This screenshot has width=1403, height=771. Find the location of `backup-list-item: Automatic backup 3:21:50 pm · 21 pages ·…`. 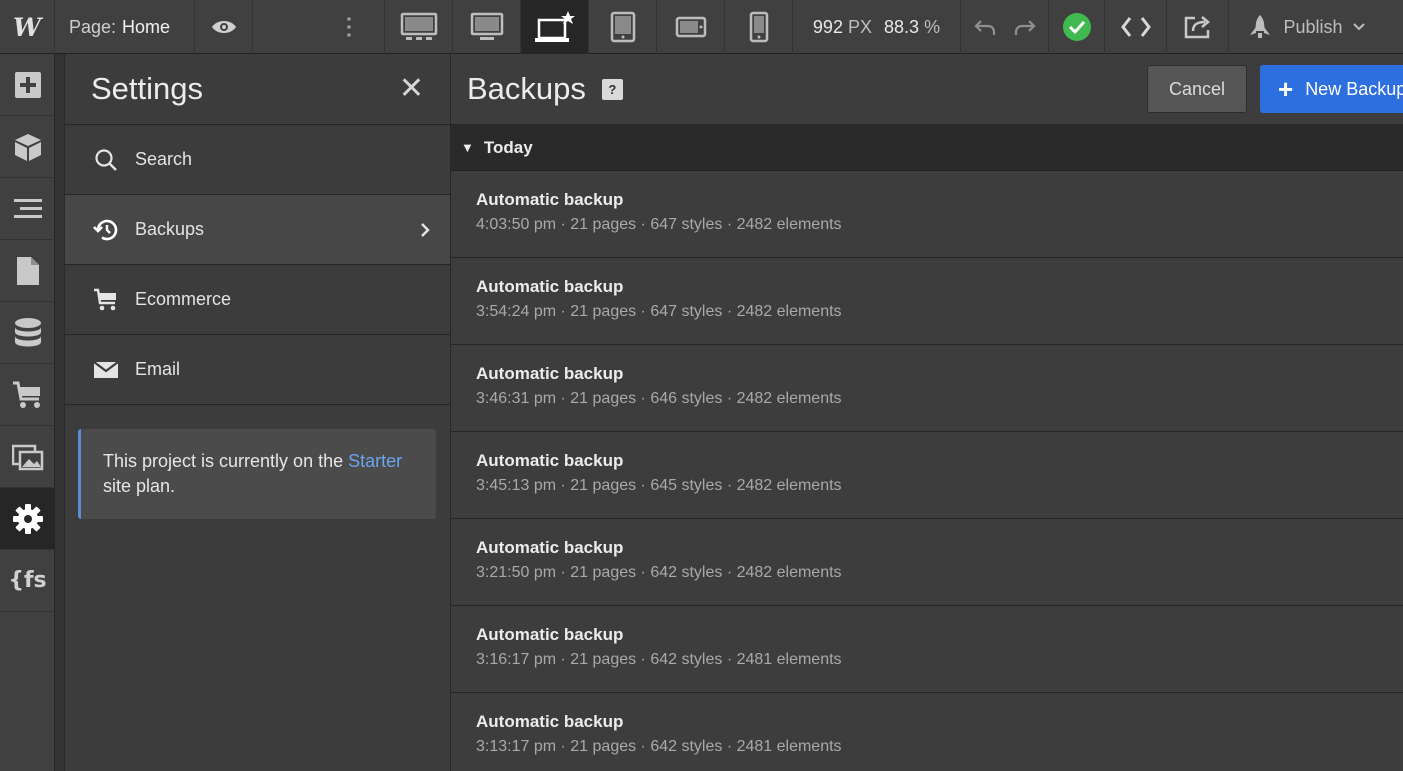

backup-list-item: Automatic backup 3:21:50 pm · 21 pages ·… is located at coordinates (927, 562).